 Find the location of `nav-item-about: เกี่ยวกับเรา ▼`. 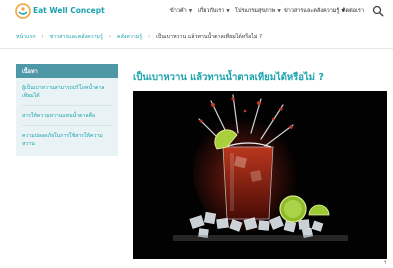

nav-item-about: เกี่ยวกับเรา ▼ is located at coordinates (214, 11).